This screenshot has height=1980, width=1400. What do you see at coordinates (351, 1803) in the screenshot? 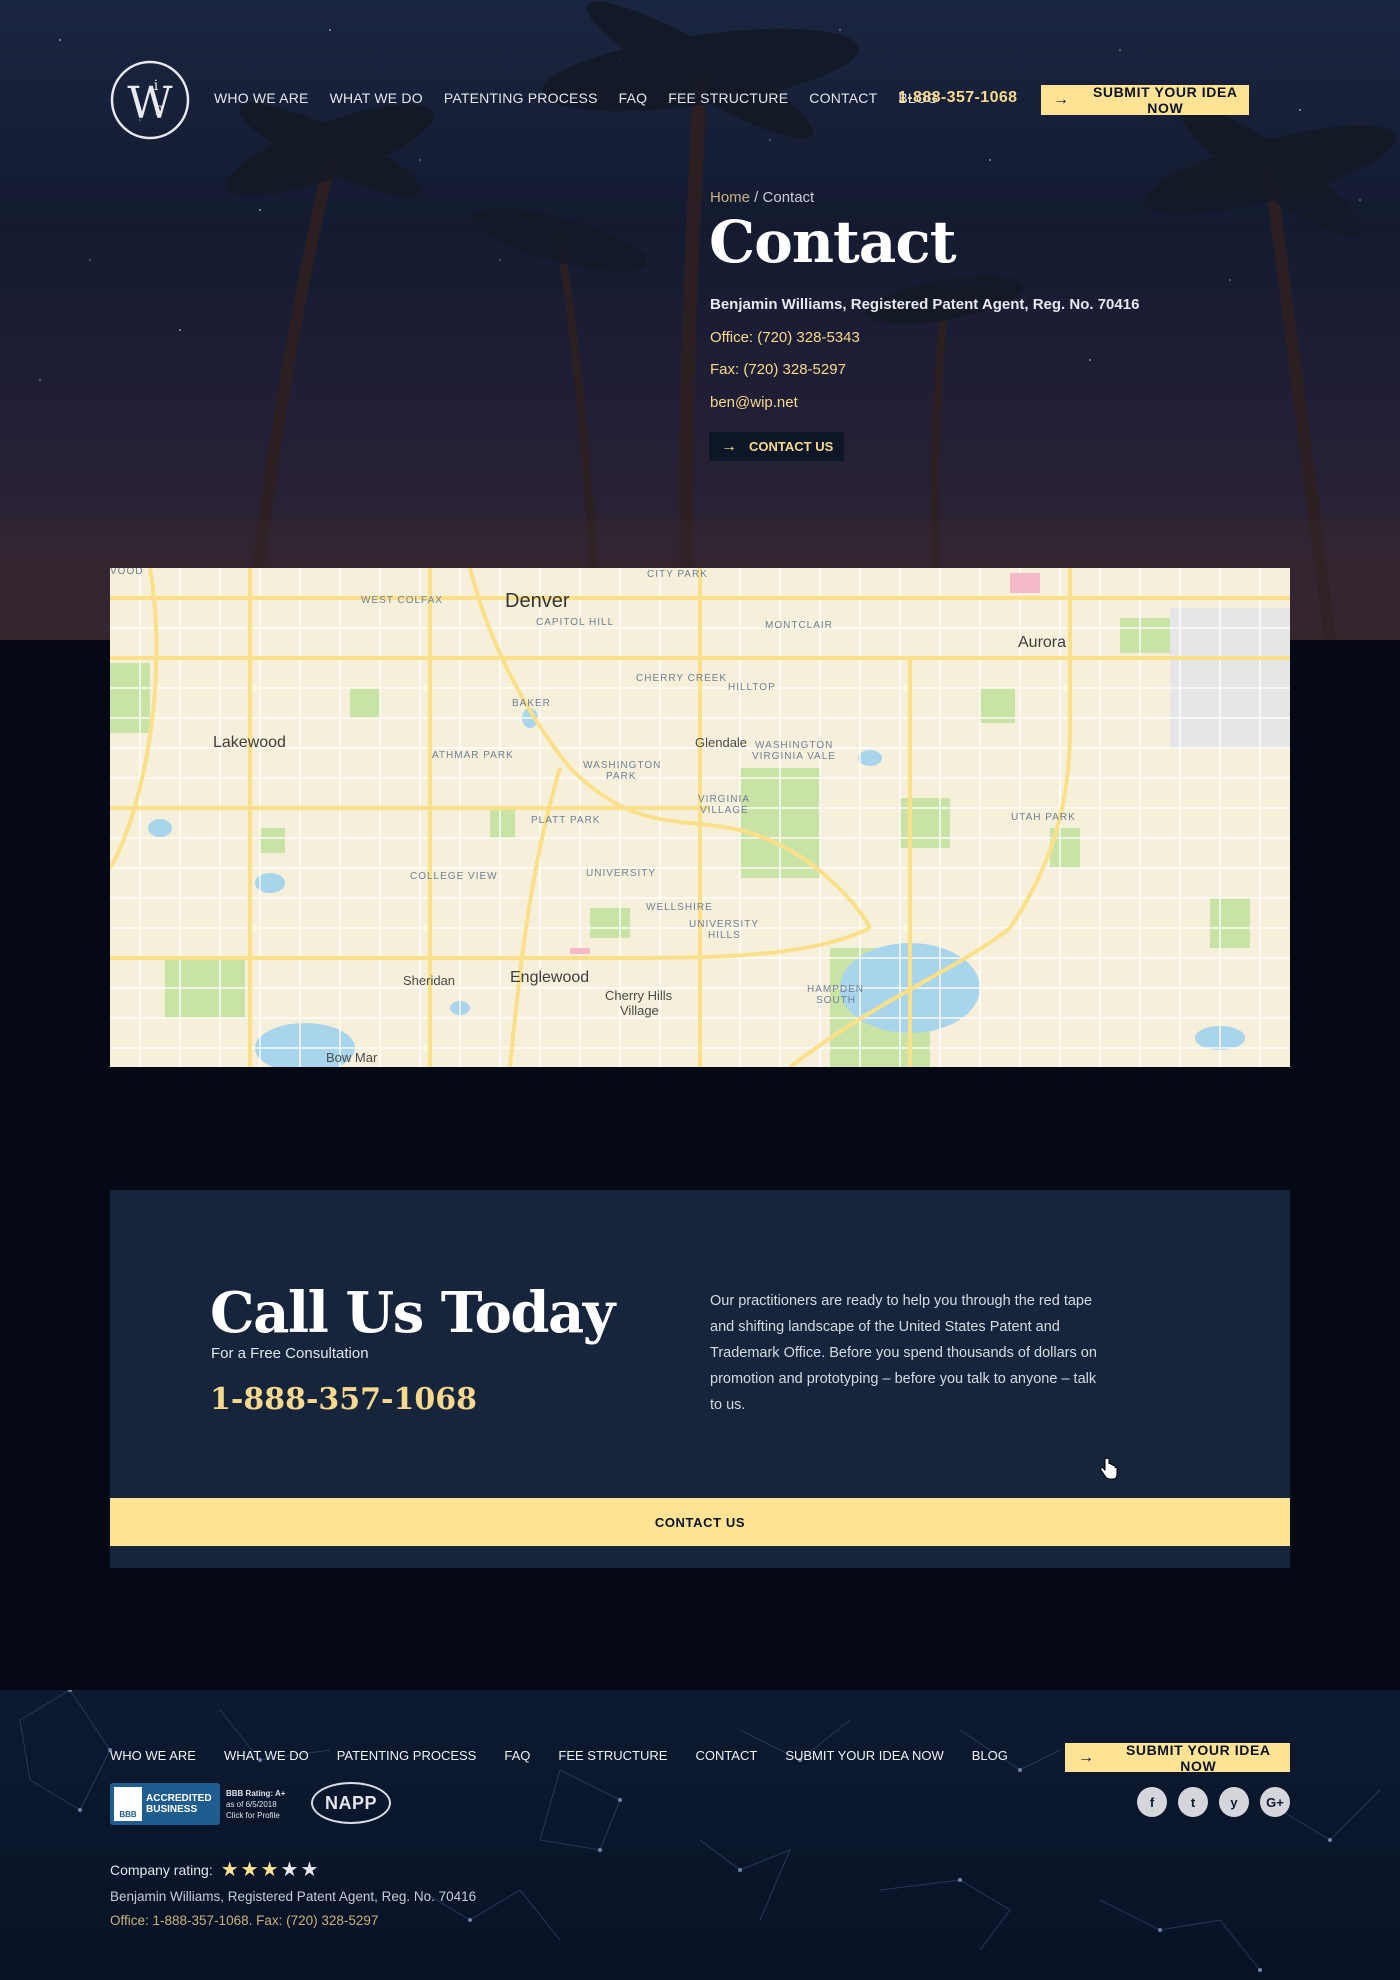
I see `napp-logo: NAPP` at bounding box center [351, 1803].